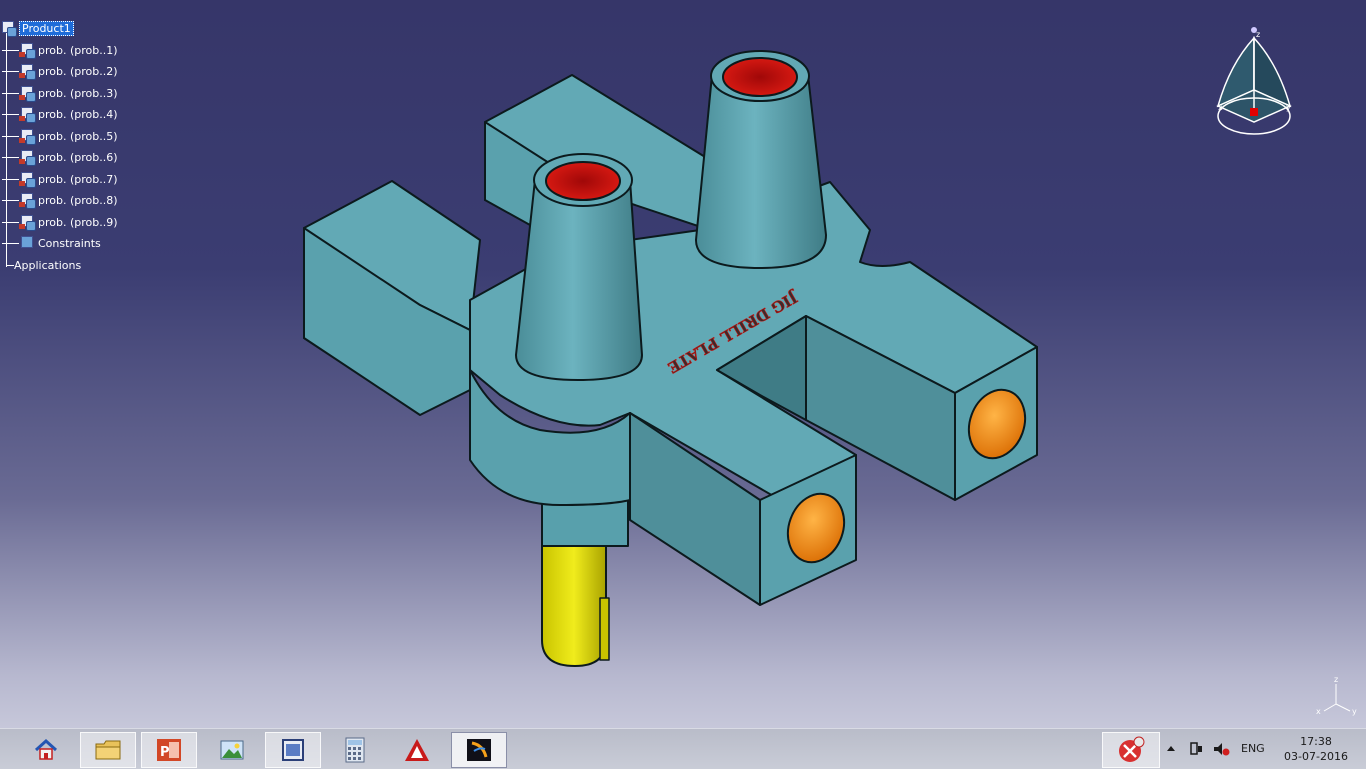 The image size is (1366, 769). I want to click on calculator-icon, so click(355, 750).